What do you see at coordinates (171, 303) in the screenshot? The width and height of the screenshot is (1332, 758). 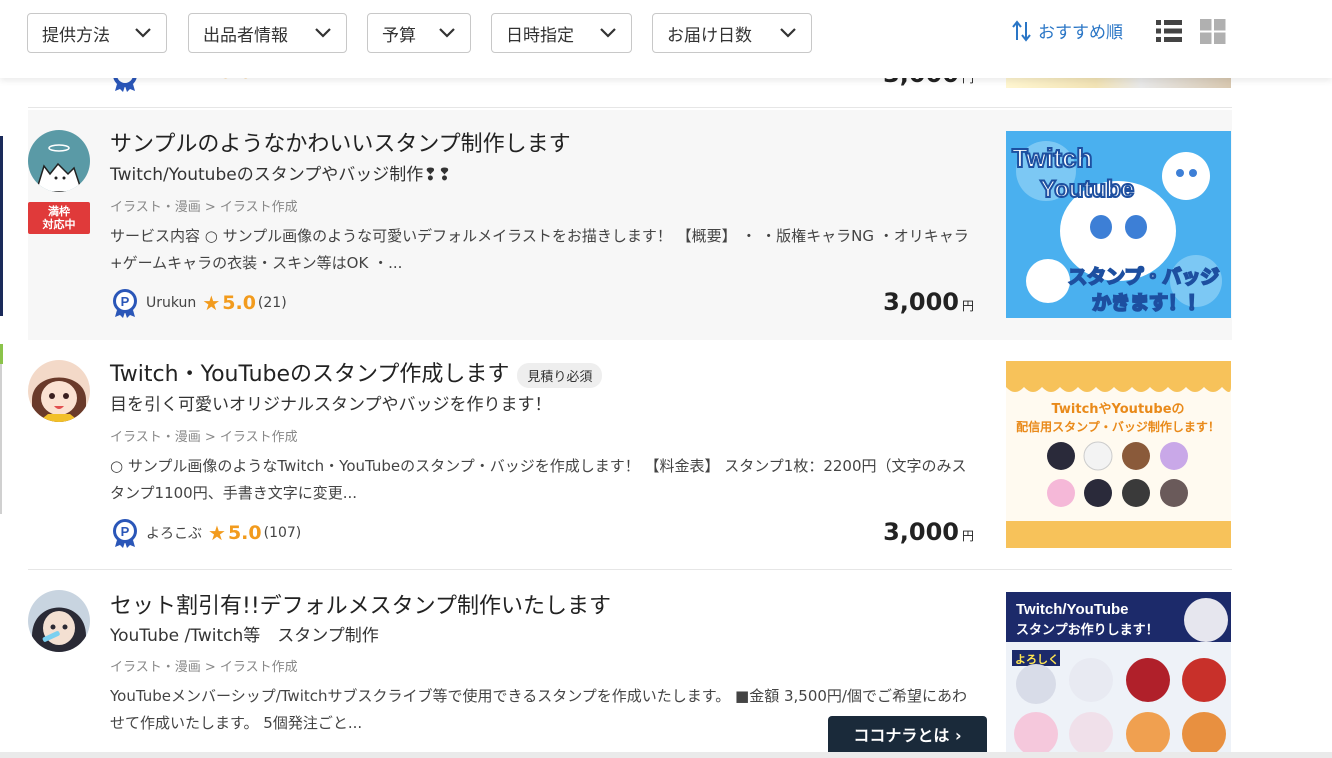 I see `seller-name: Urukun` at bounding box center [171, 303].